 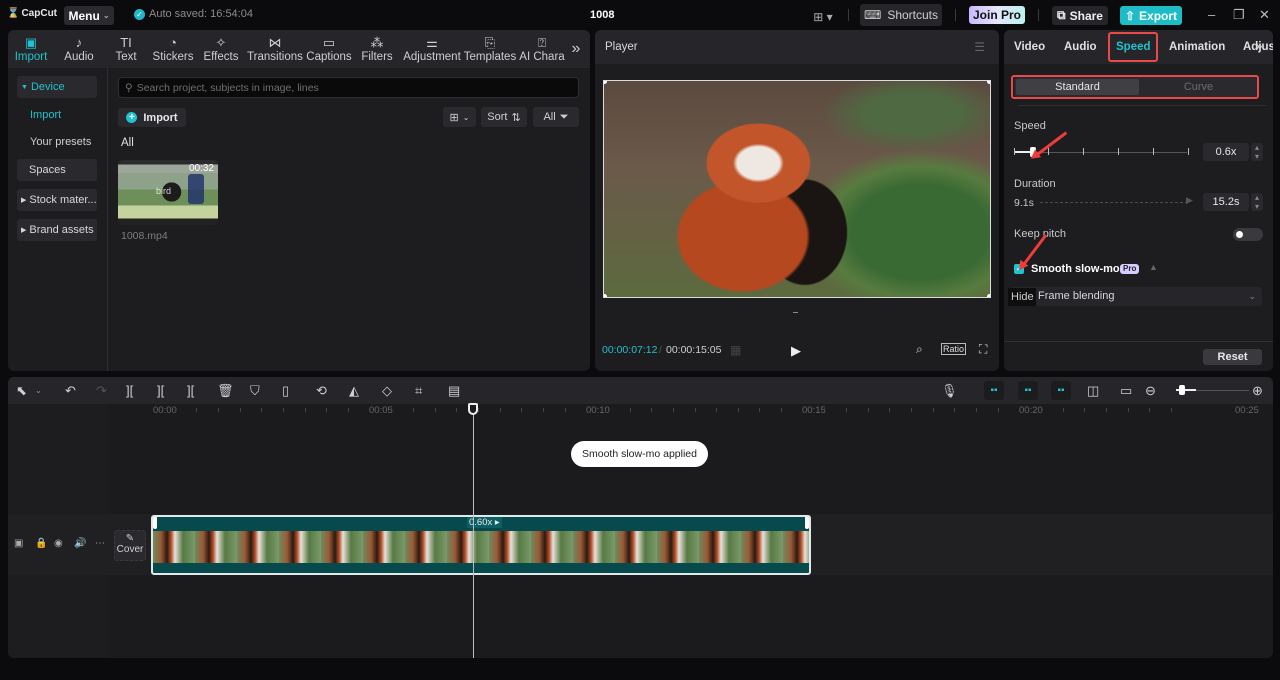 What do you see at coordinates (504, 117) in the screenshot?
I see `sort-button: Sort ⇅` at bounding box center [504, 117].